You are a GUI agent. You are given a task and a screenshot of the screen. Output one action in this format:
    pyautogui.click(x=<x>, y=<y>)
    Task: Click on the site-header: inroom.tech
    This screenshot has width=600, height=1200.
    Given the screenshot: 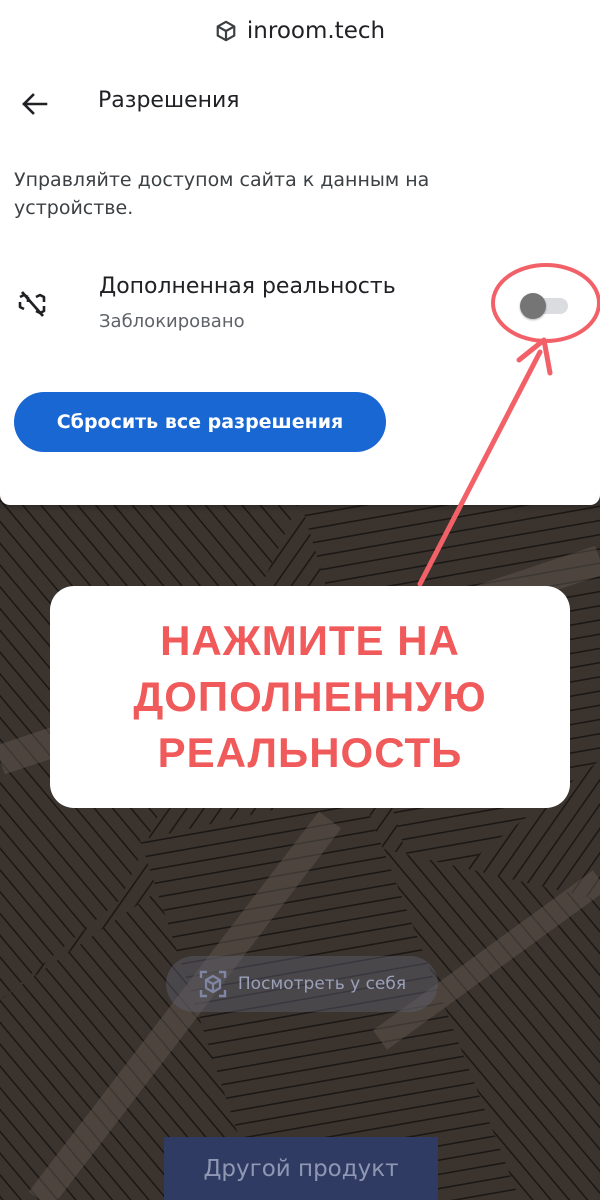 What is the action you would take?
    pyautogui.click(x=300, y=31)
    